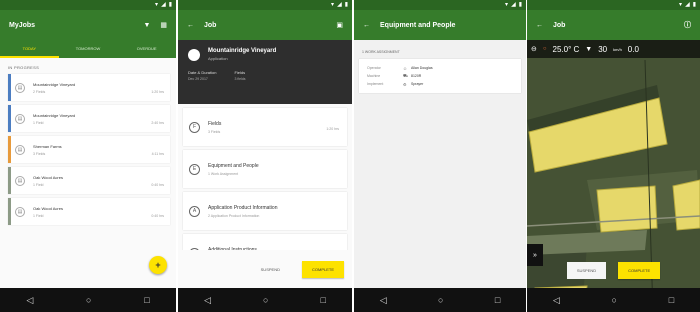  I want to click on android-nav-bar: ◁ ○ □, so click(440, 300).